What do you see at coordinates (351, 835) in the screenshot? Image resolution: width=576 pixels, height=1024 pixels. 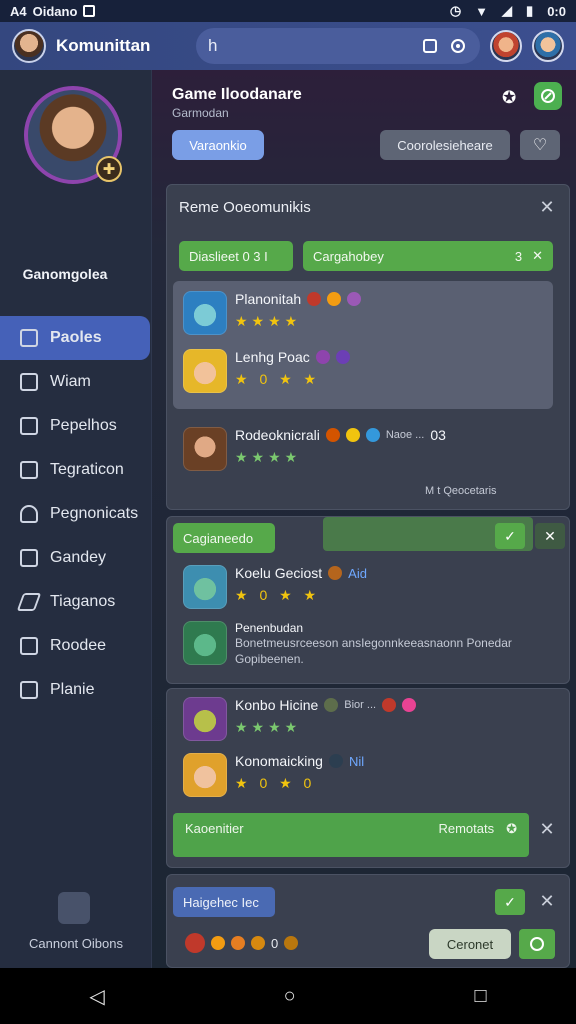 I see `status-bar-green: Kaoenitier Remotats ✪` at bounding box center [351, 835].